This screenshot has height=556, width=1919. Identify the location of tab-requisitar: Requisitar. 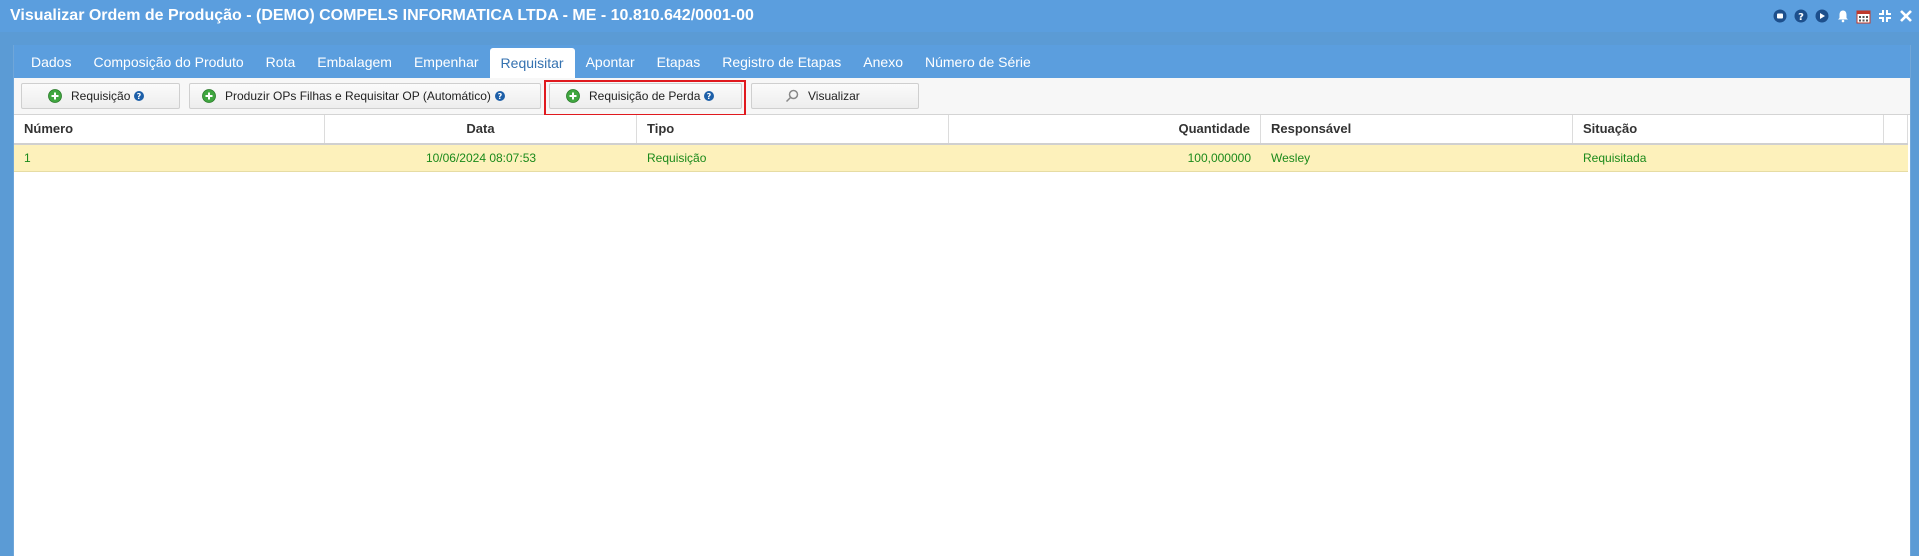
(532, 63).